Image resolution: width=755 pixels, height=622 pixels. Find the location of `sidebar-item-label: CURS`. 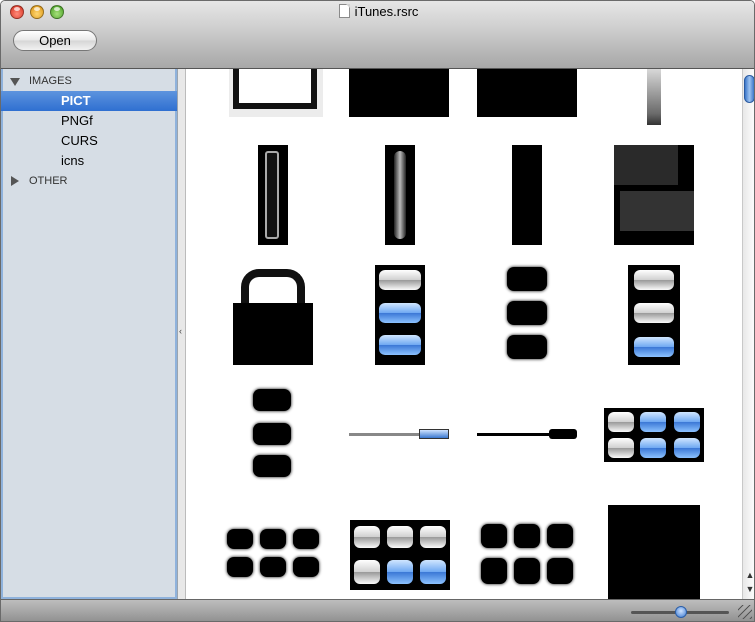

sidebar-item-label: CURS is located at coordinates (79, 140).